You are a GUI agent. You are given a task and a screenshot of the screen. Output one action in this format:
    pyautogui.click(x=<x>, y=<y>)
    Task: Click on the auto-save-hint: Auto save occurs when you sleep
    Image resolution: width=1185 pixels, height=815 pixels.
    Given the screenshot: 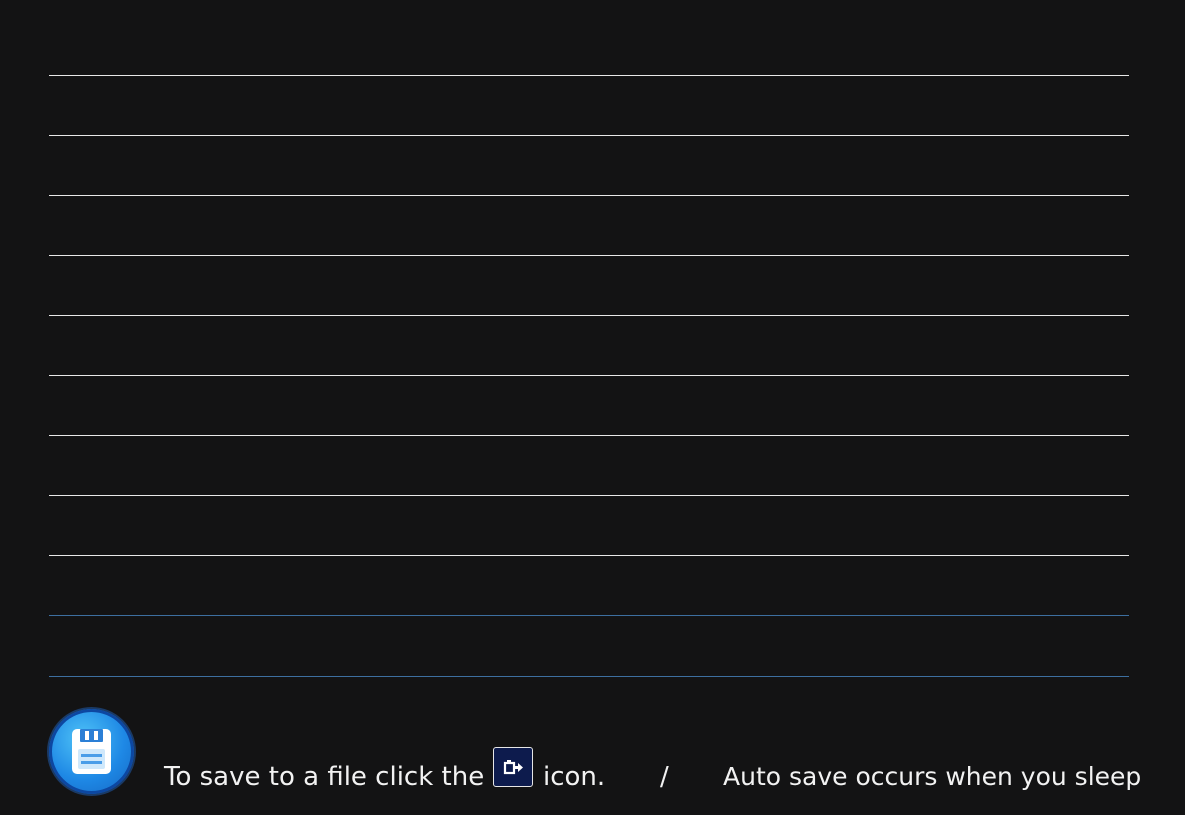 What is the action you would take?
    pyautogui.click(x=932, y=776)
    